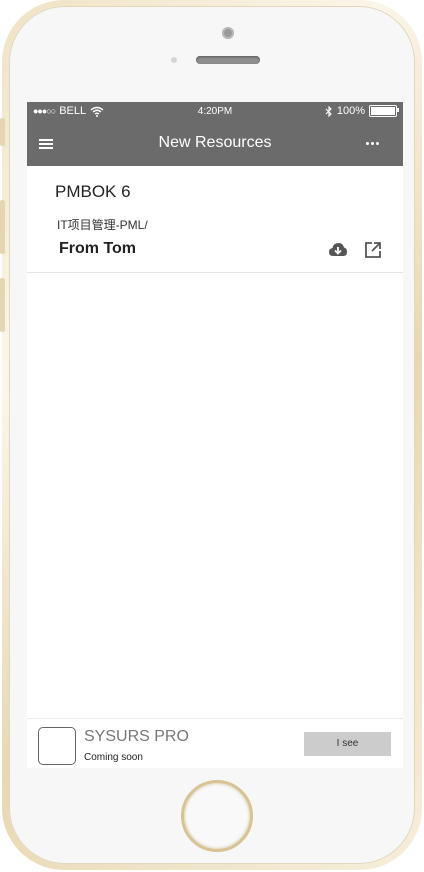 Image resolution: width=424 pixels, height=872 pixels. Describe the element at coordinates (215, 219) in the screenshot. I see `resource-card: PMBOK 6 IT项目管理-PML/ From Tom` at that location.